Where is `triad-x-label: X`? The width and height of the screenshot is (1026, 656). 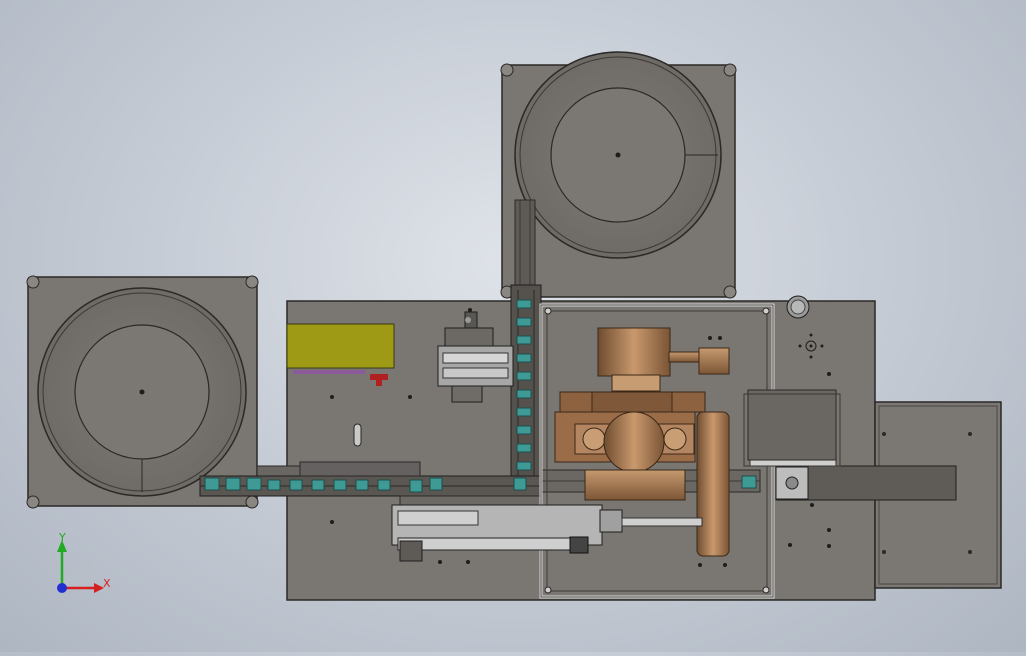 triad-x-label: X is located at coordinates (107, 583).